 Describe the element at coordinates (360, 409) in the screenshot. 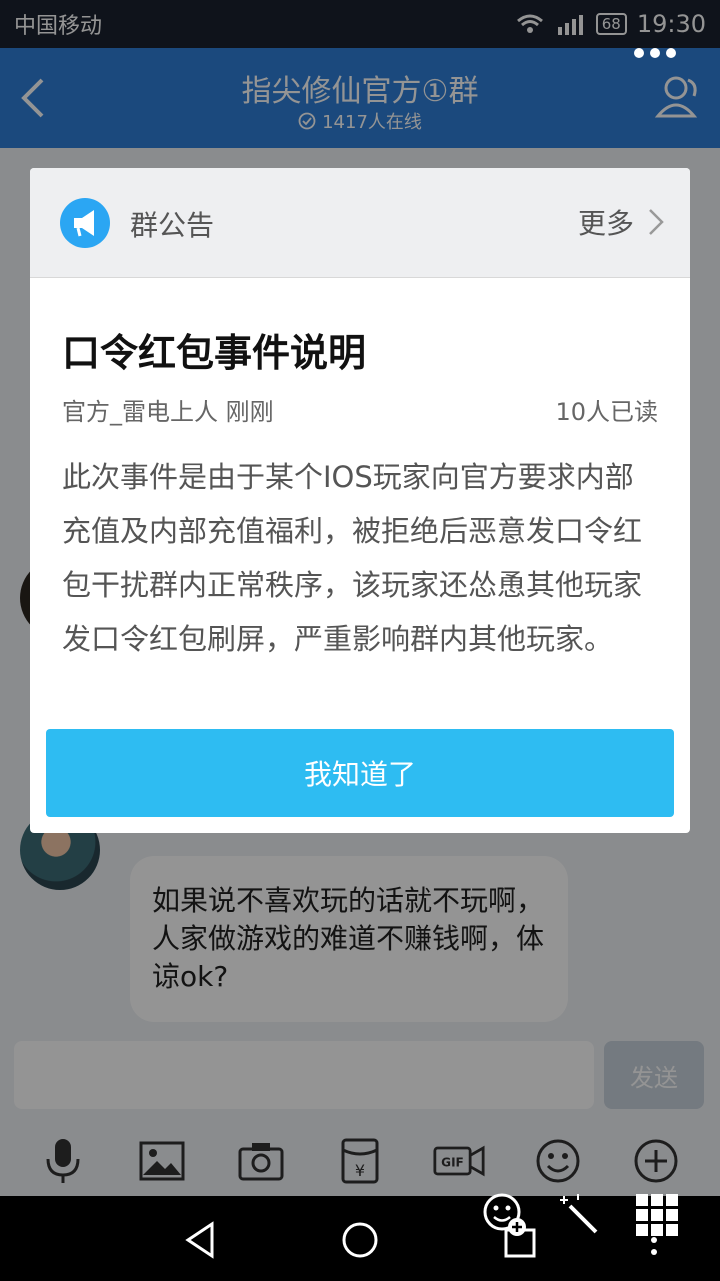

I see `notice-meta: 官方_雷电上人 刚刚 10人已读` at that location.